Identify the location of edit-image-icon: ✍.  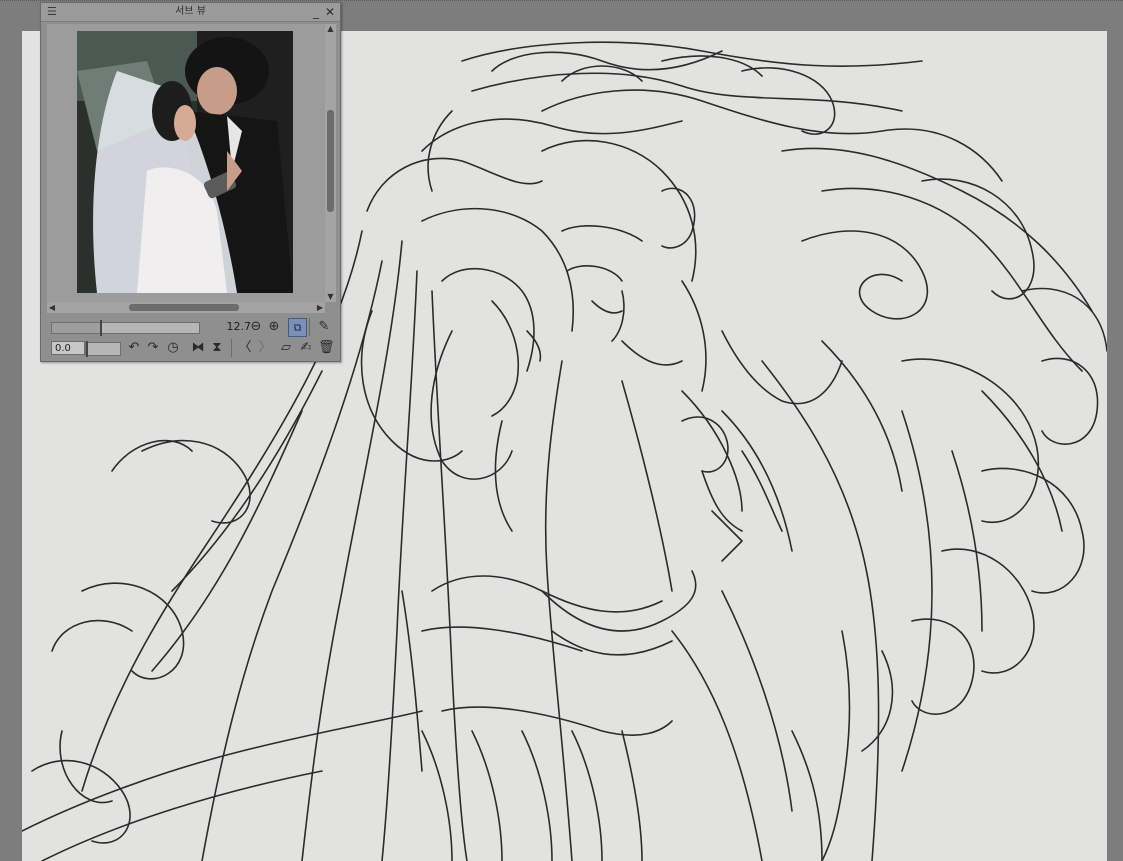
(306, 348).